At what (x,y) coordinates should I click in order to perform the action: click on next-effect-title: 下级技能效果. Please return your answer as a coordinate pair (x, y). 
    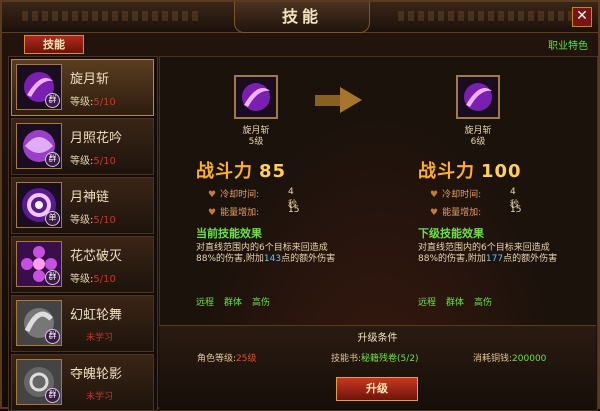
    Looking at the image, I should click on (451, 233).